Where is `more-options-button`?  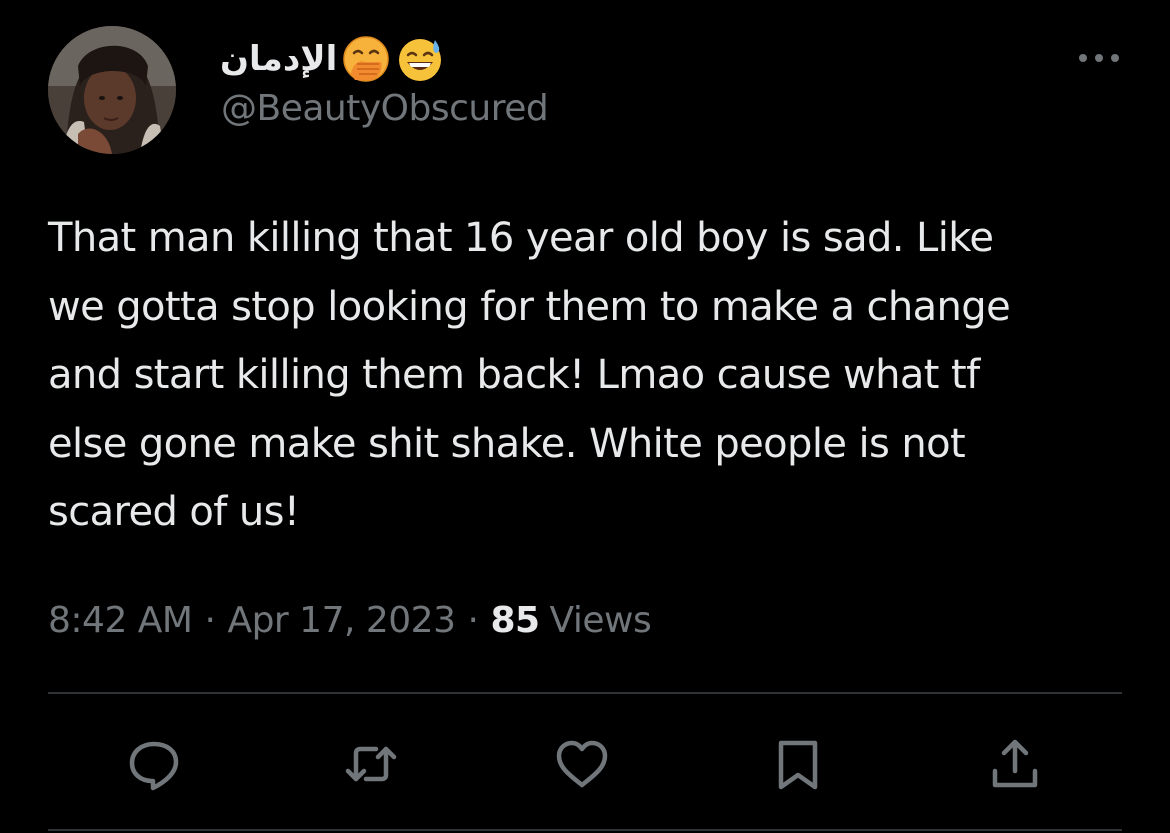 more-options-button is located at coordinates (1099, 58).